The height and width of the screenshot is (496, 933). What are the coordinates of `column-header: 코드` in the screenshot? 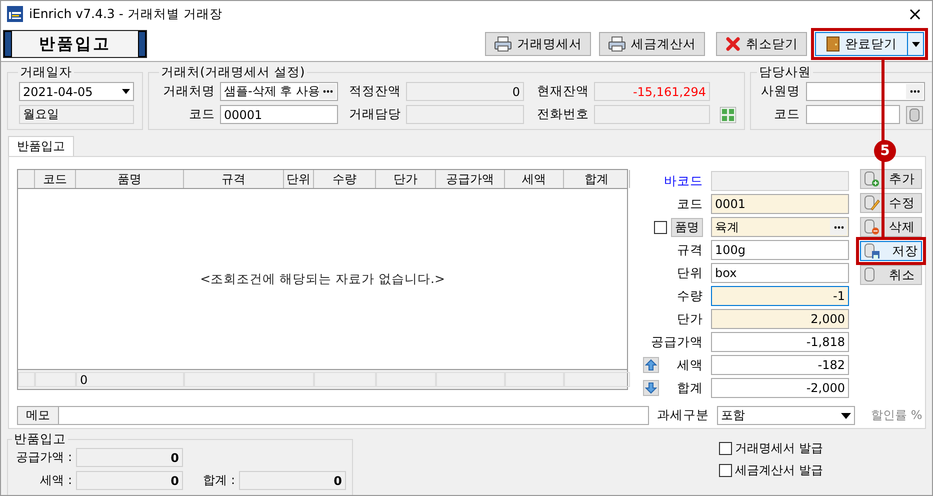 It's located at (55, 179).